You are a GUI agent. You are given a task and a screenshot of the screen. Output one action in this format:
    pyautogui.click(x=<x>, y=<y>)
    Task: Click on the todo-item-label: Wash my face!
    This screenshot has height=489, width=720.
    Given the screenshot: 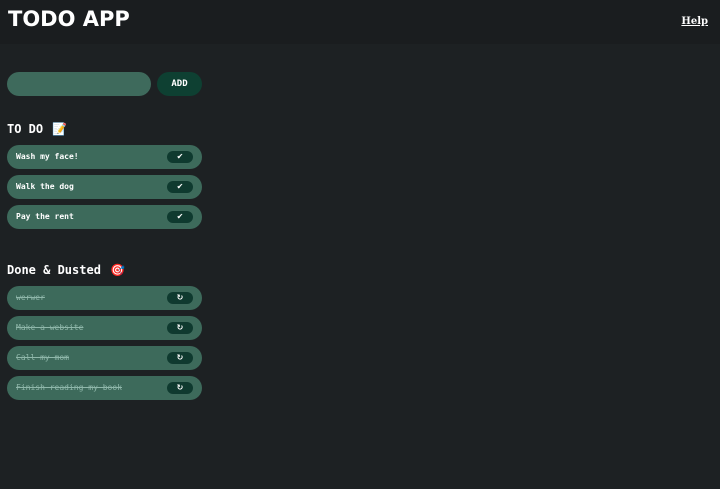 What is the action you would take?
    pyautogui.click(x=47, y=156)
    